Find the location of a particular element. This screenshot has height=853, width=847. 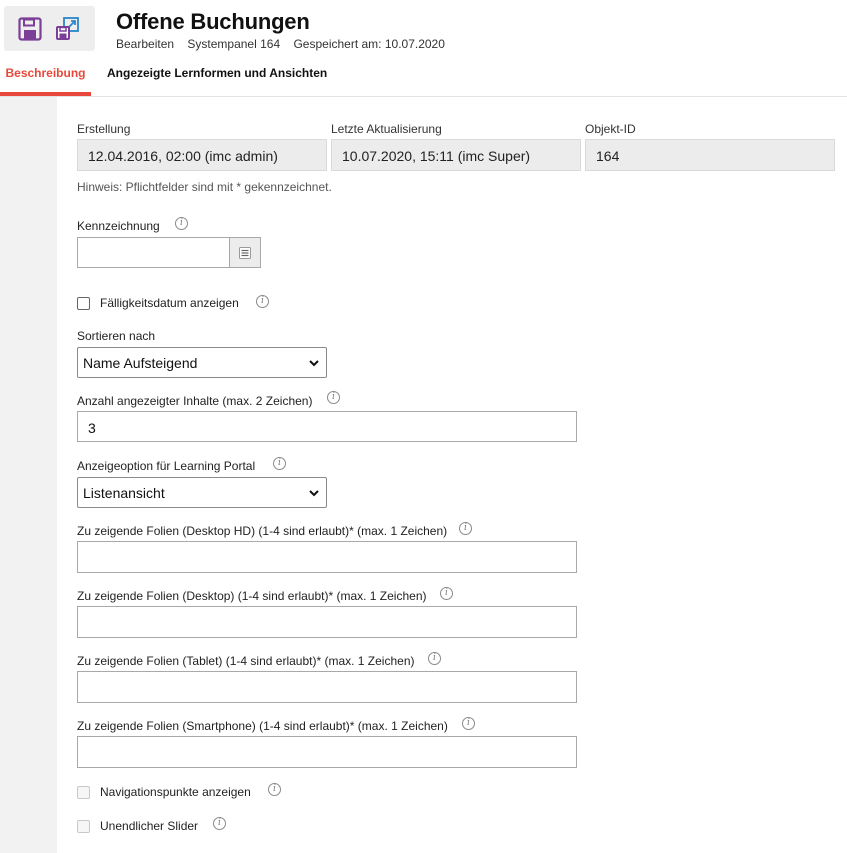

tabs-divider is located at coordinates (423, 96).